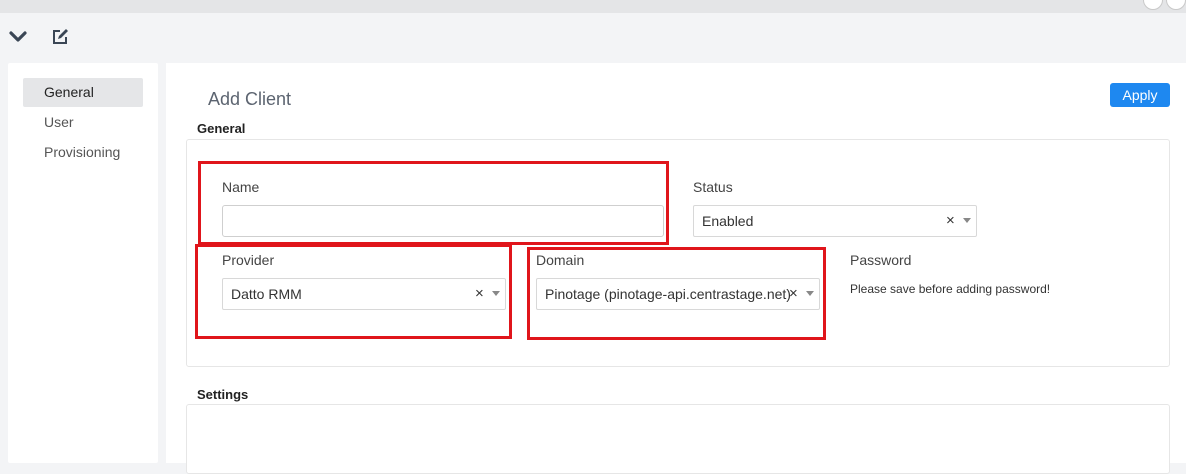 The image size is (1186, 474). I want to click on window-top-bar, so click(593, 6).